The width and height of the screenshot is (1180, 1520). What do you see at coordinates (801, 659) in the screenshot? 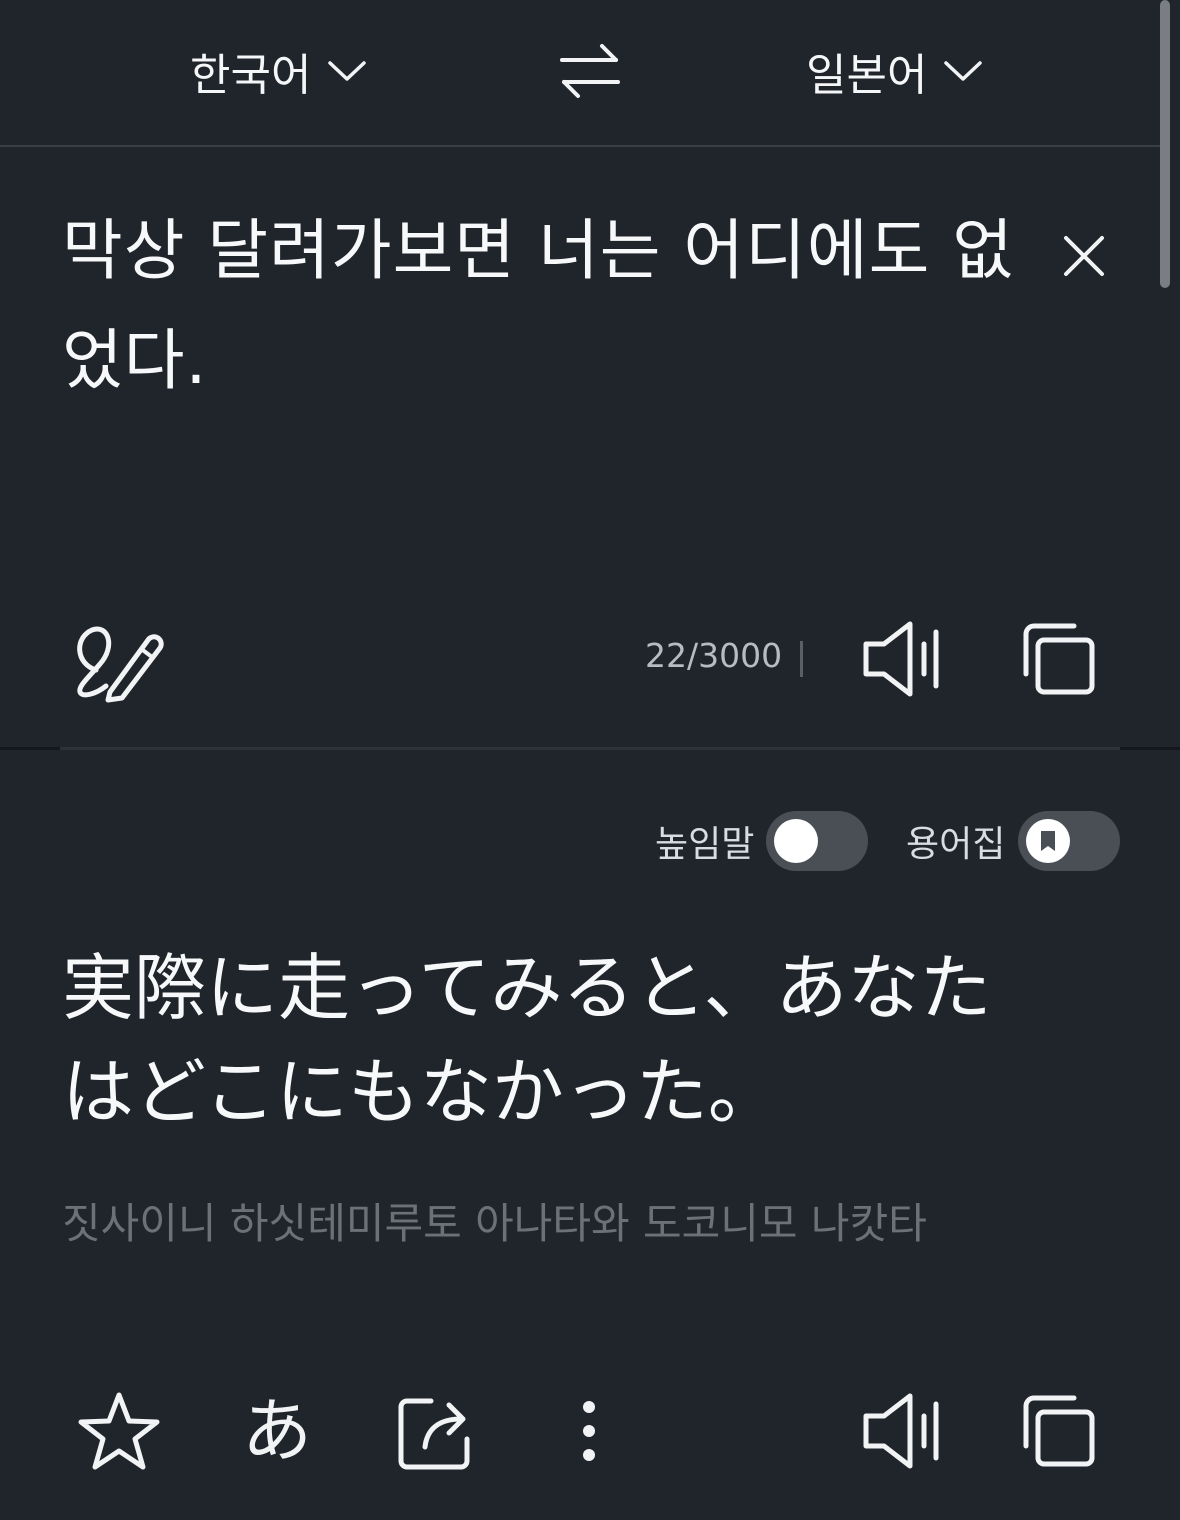
I see `count-separator` at bounding box center [801, 659].